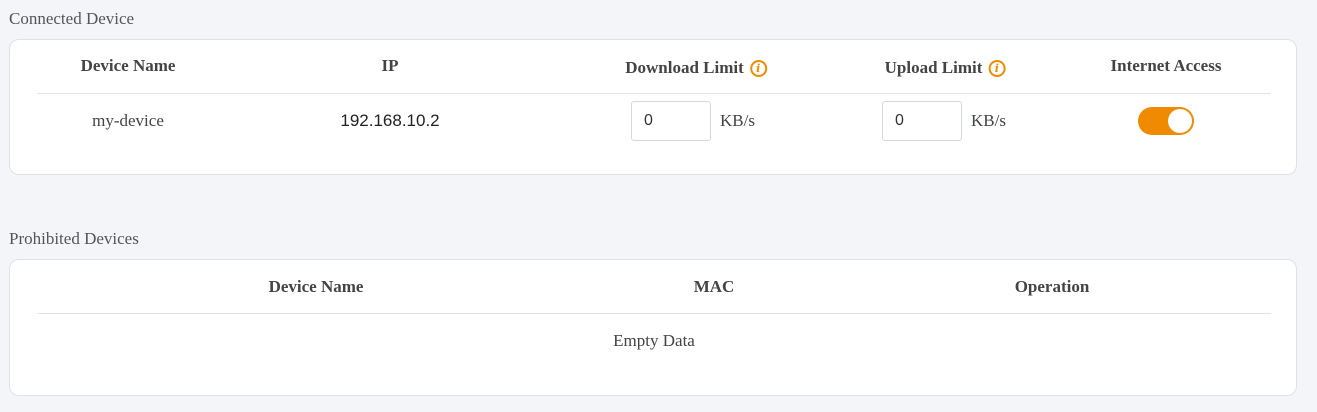 This screenshot has width=1317, height=412. I want to click on empty-data-text: Empty Data, so click(654, 340).